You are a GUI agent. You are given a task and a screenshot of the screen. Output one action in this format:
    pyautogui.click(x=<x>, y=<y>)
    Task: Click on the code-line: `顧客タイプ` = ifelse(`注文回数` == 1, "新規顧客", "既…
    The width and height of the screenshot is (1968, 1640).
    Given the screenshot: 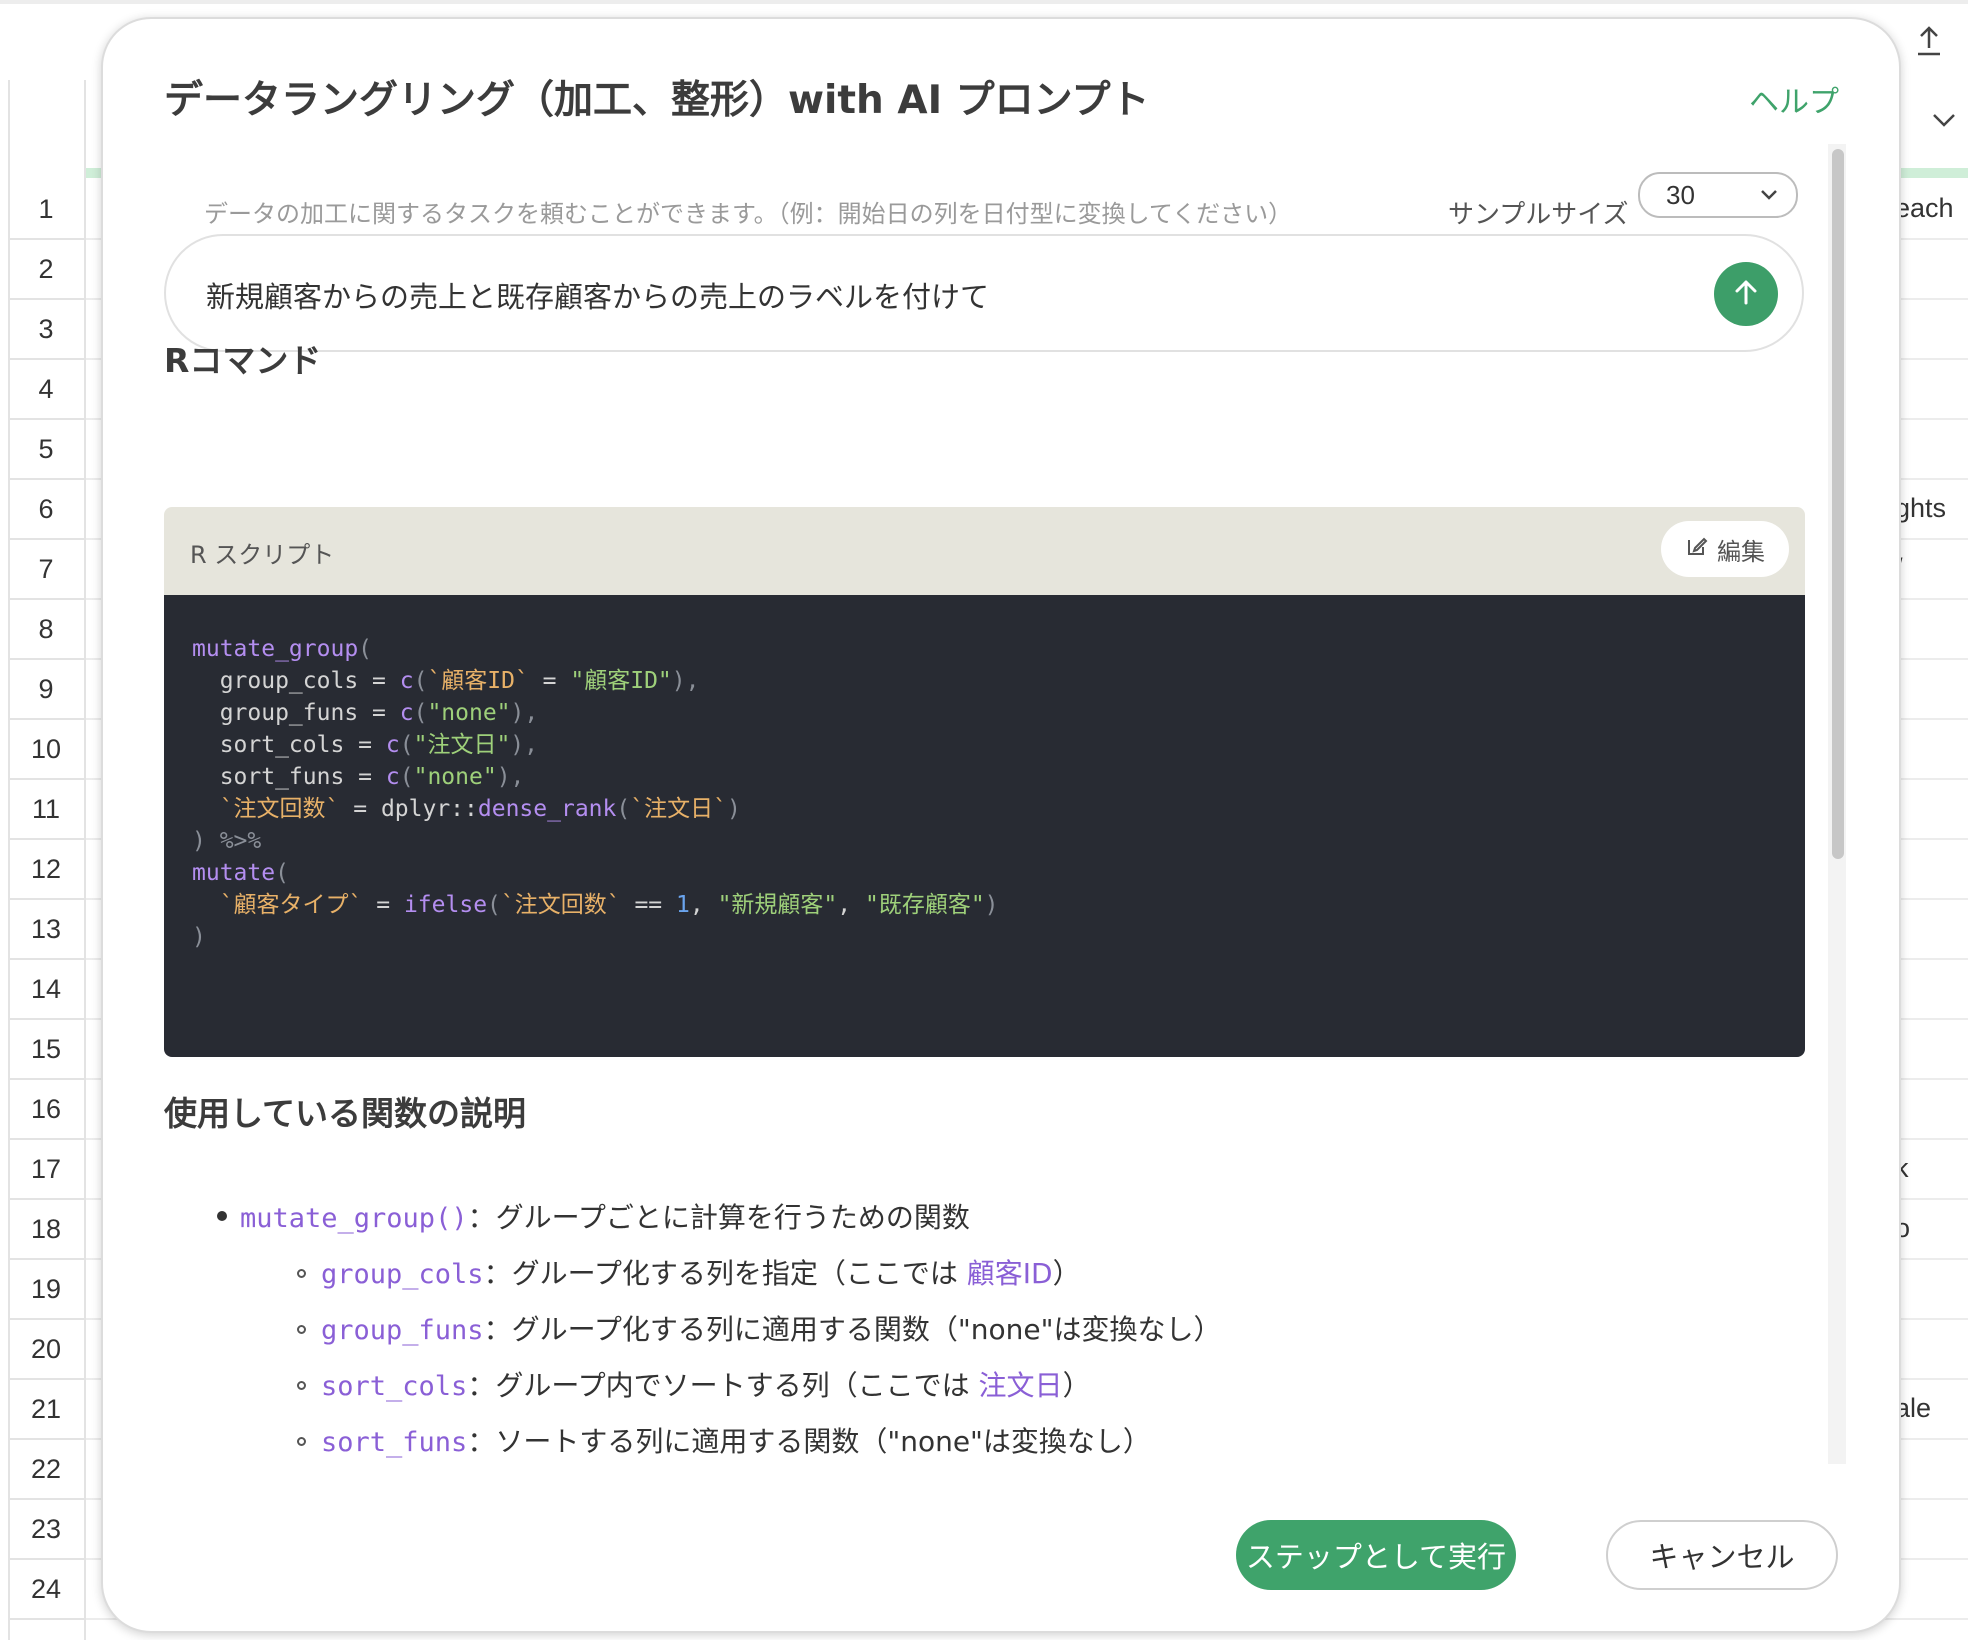 What is the action you would take?
    pyautogui.click(x=595, y=905)
    